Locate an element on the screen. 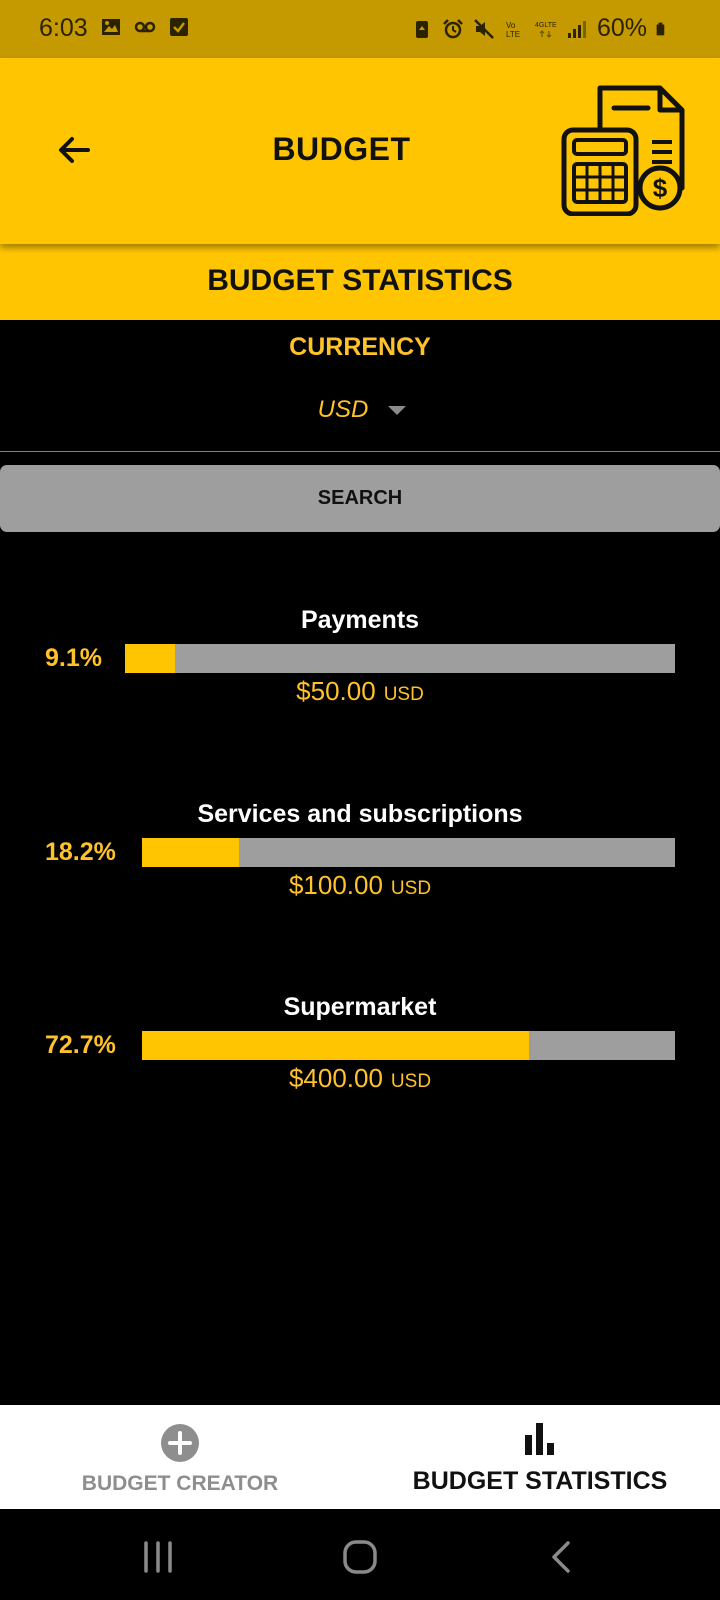  signal-icon is located at coordinates (576, 29).